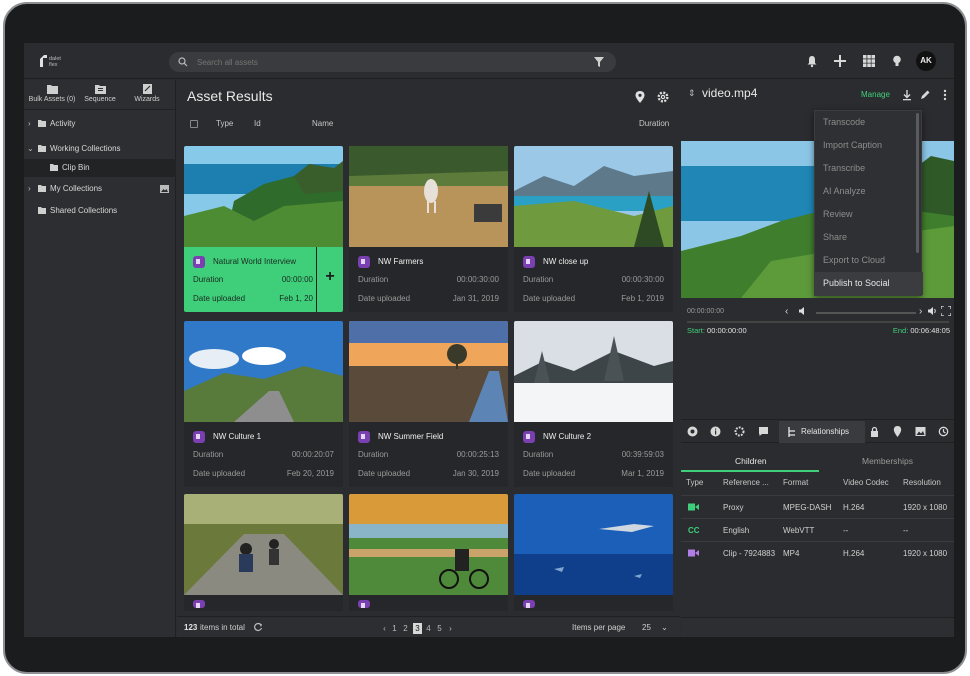 This screenshot has height=676, width=970. Describe the element at coordinates (599, 62) in the screenshot. I see `filter-icon` at that location.